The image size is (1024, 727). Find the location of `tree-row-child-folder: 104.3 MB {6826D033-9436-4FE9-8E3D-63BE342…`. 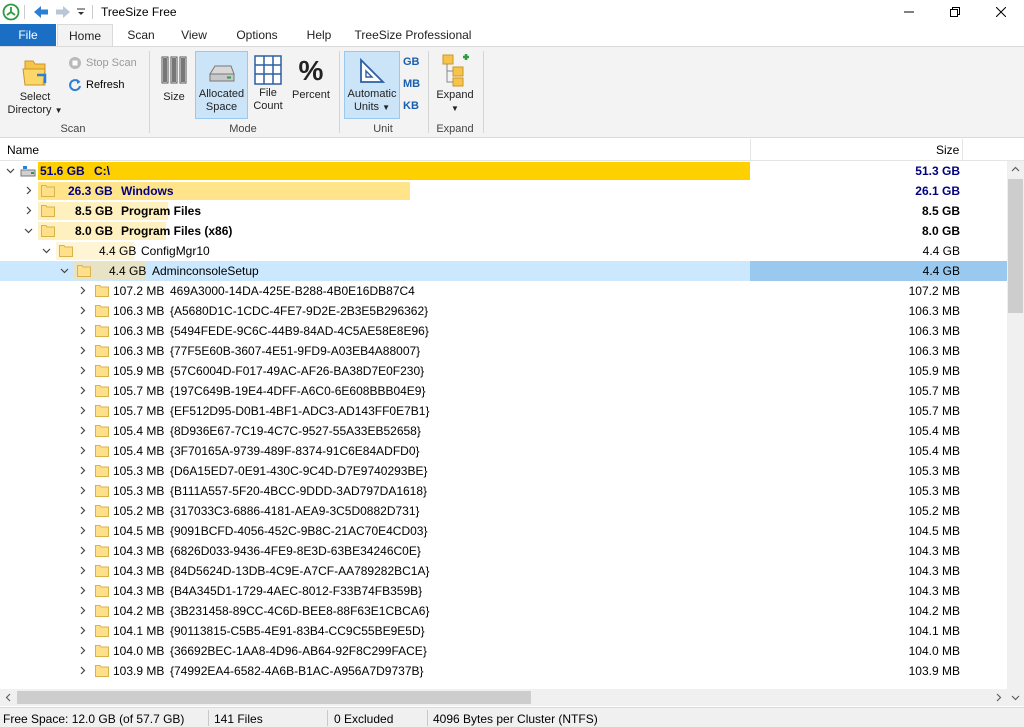

tree-row-child-folder: 104.3 MB {6826D033-9436-4FE9-8E3D-63BE342… is located at coordinates (504, 551).